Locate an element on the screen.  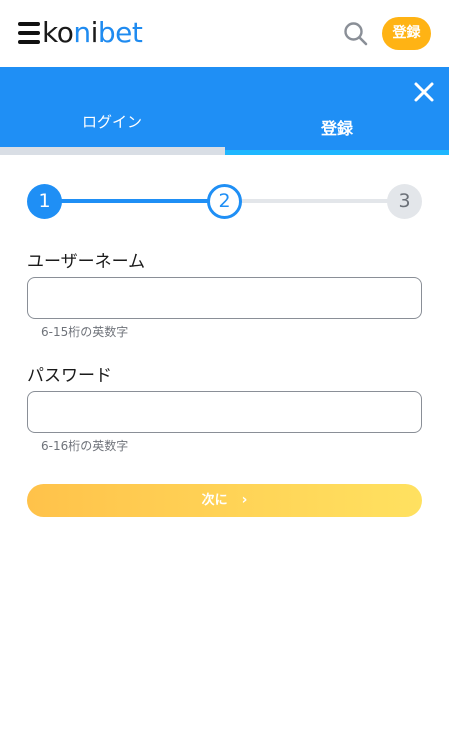
tab-register-active-indicator is located at coordinates (337, 152).